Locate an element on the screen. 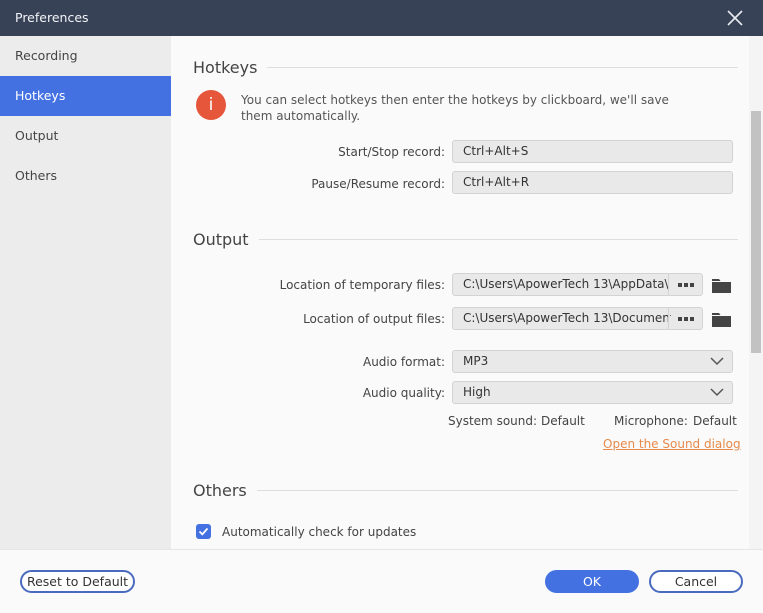 Image resolution: width=763 pixels, height=613 pixels. others-section-heading: Others is located at coordinates (465, 490).